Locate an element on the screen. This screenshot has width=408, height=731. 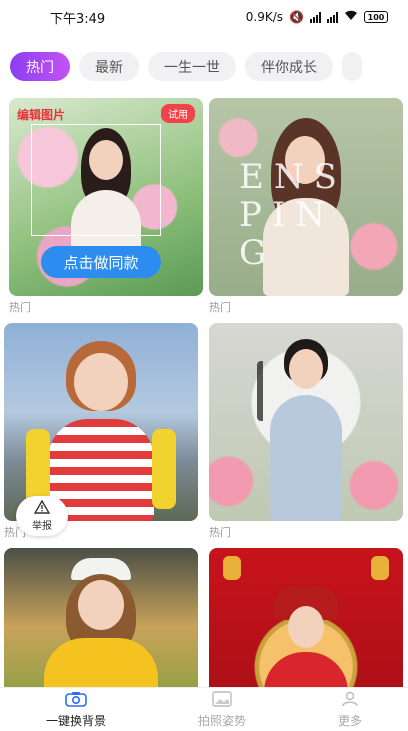
tab-more-partial is located at coordinates (352, 66).